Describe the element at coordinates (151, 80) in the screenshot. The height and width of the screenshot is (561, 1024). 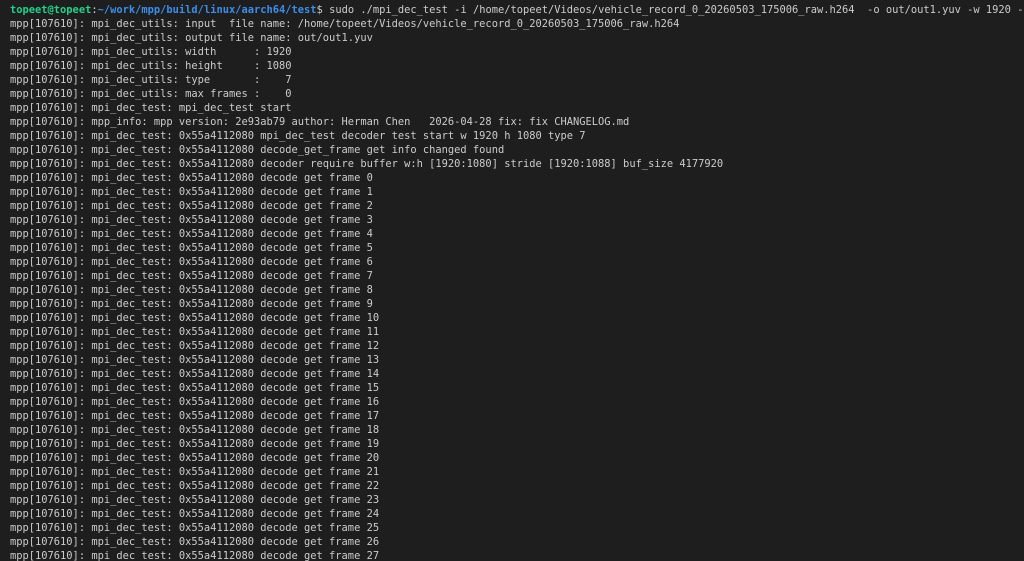
I see `output-line: mpp[107610]: mpi_dec_utils: type : 7` at that location.